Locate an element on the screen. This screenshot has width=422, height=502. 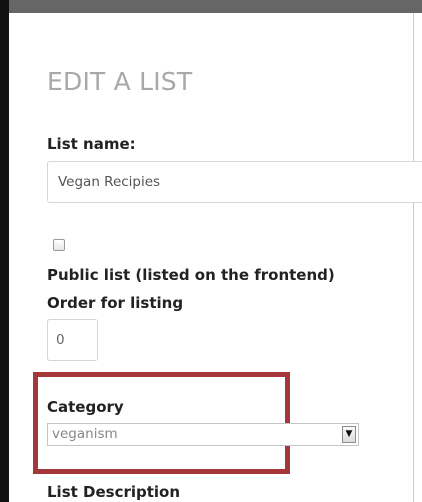
category-select: veganism ▼ is located at coordinates (203, 434).